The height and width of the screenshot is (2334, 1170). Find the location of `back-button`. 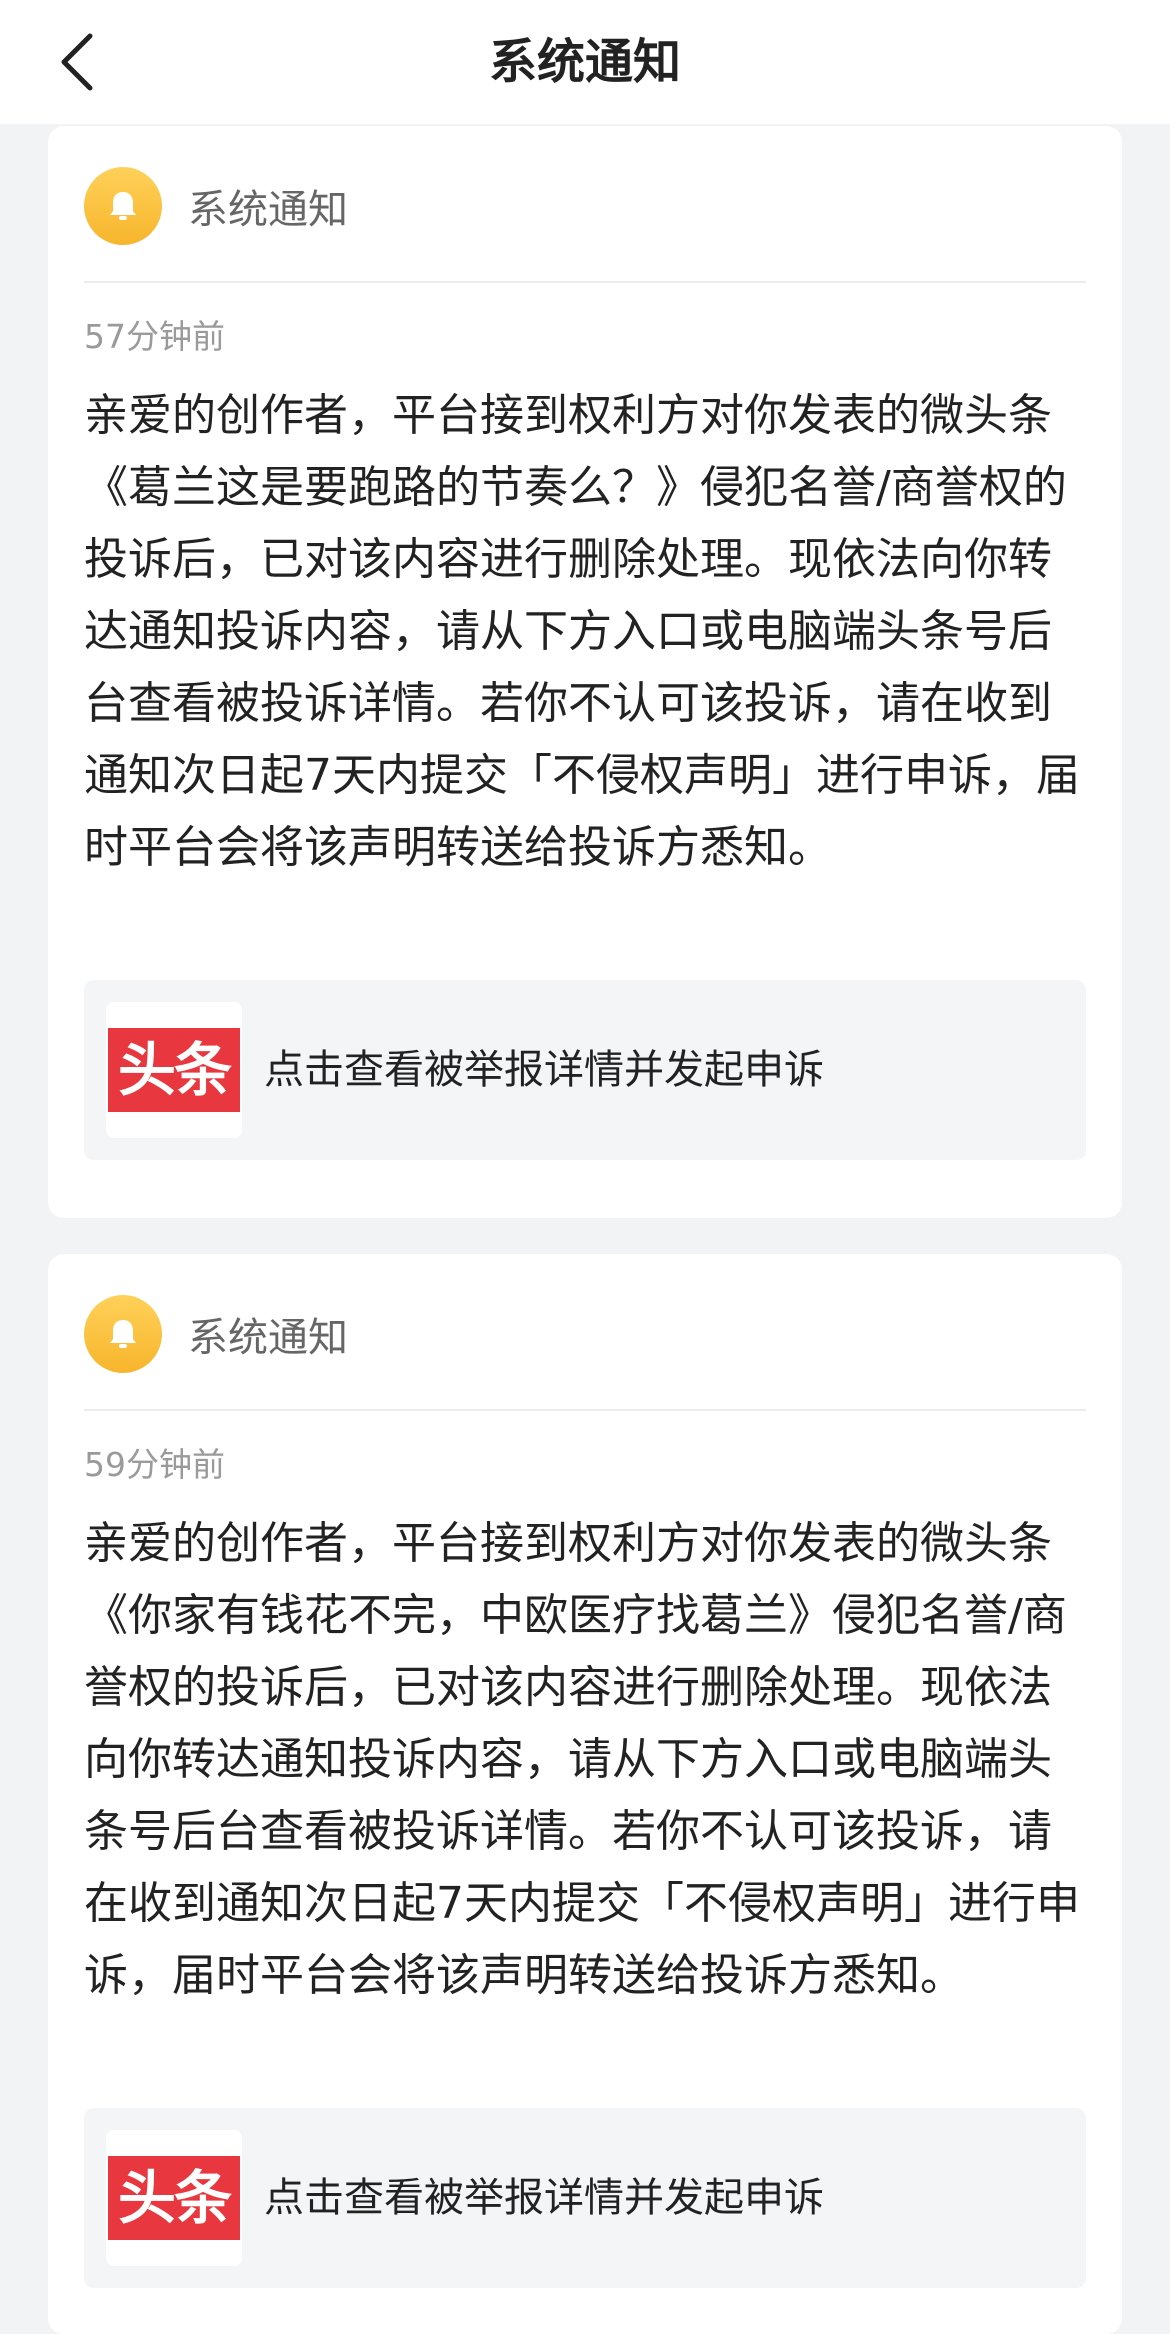

back-button is located at coordinates (82, 62).